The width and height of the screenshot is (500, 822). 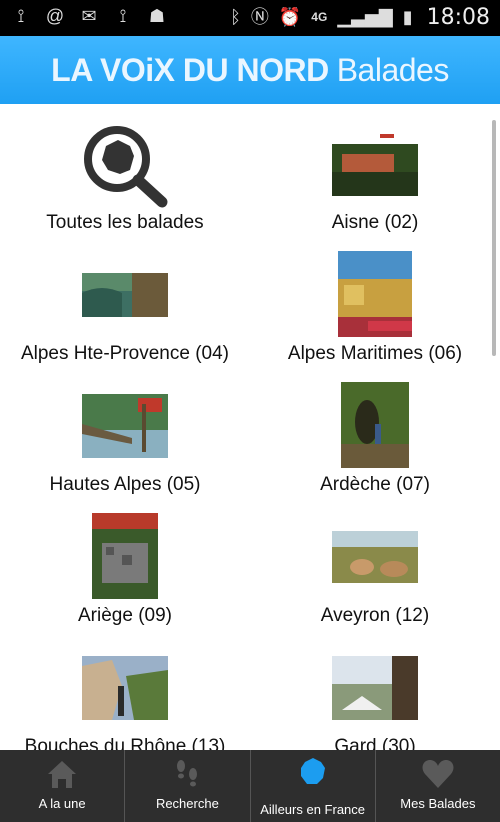 What do you see at coordinates (438, 803) in the screenshot?
I see `nav-label: Mes Balades` at bounding box center [438, 803].